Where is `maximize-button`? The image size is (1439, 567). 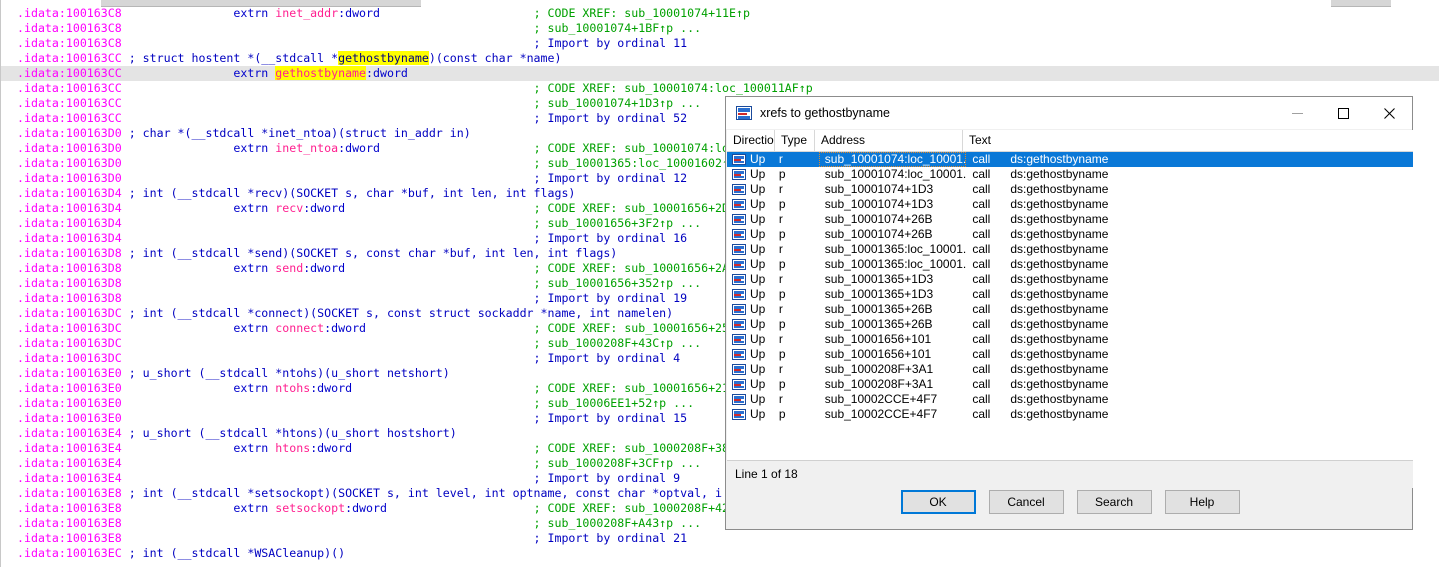 maximize-button is located at coordinates (1343, 113).